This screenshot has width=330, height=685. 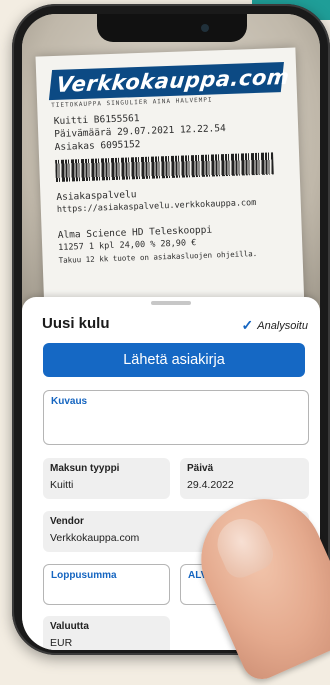 I want to click on analyzed-status: ✓ Analysoitu, so click(x=275, y=325).